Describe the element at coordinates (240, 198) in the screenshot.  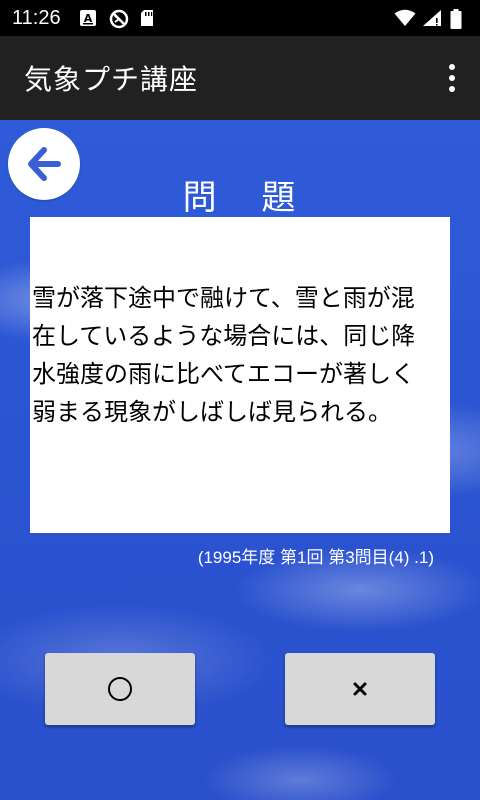
I see `page-title: 問 題` at that location.